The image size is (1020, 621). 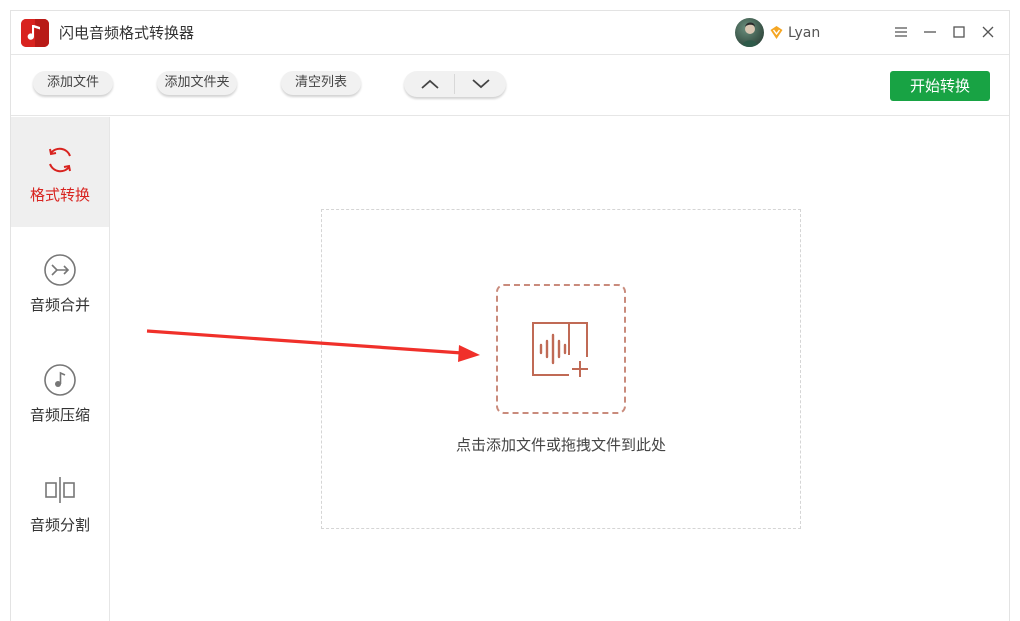 What do you see at coordinates (940, 86) in the screenshot?
I see `start-convert-button: 开始转换` at bounding box center [940, 86].